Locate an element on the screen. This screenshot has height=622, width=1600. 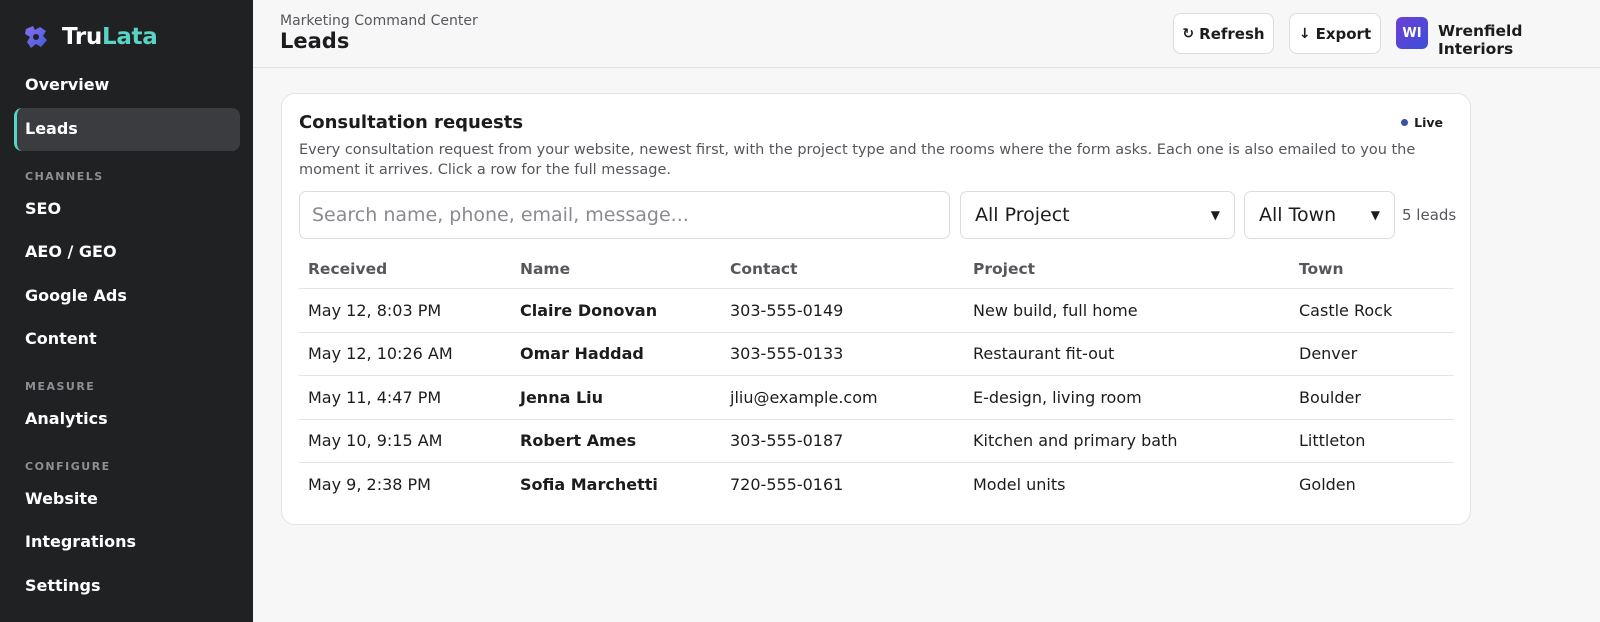
cell-project: Restaurant fit-out is located at coordinates (1044, 354).